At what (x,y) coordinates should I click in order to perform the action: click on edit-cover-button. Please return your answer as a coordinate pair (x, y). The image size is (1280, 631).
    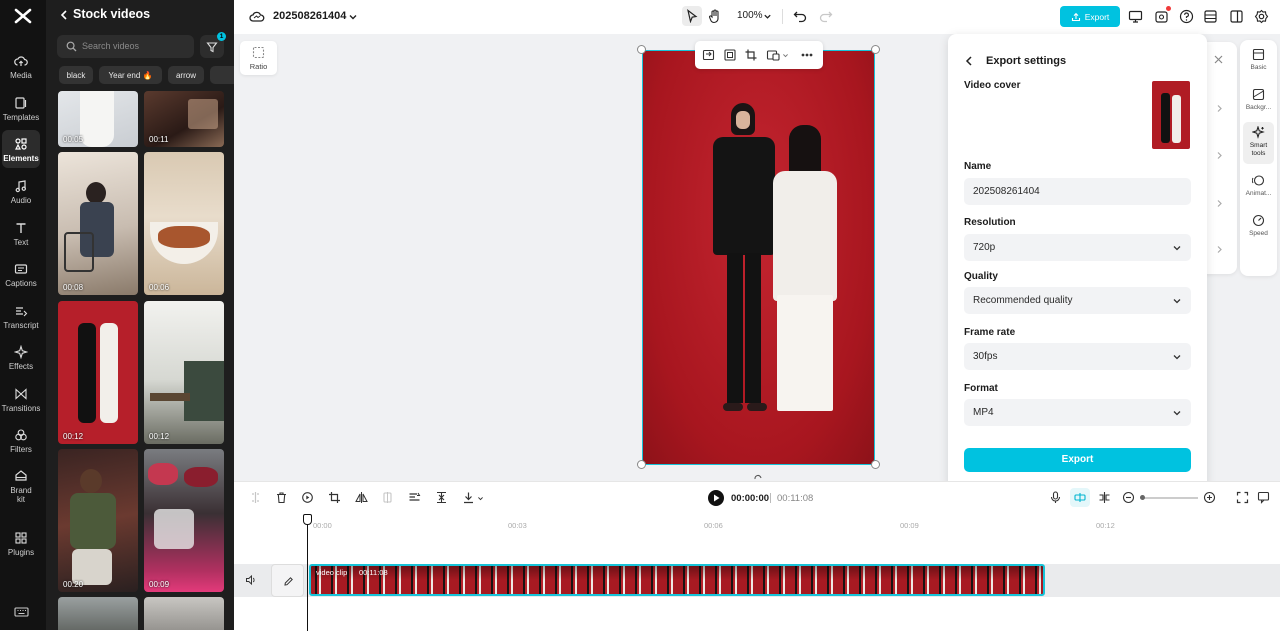
    Looking at the image, I should click on (287, 580).